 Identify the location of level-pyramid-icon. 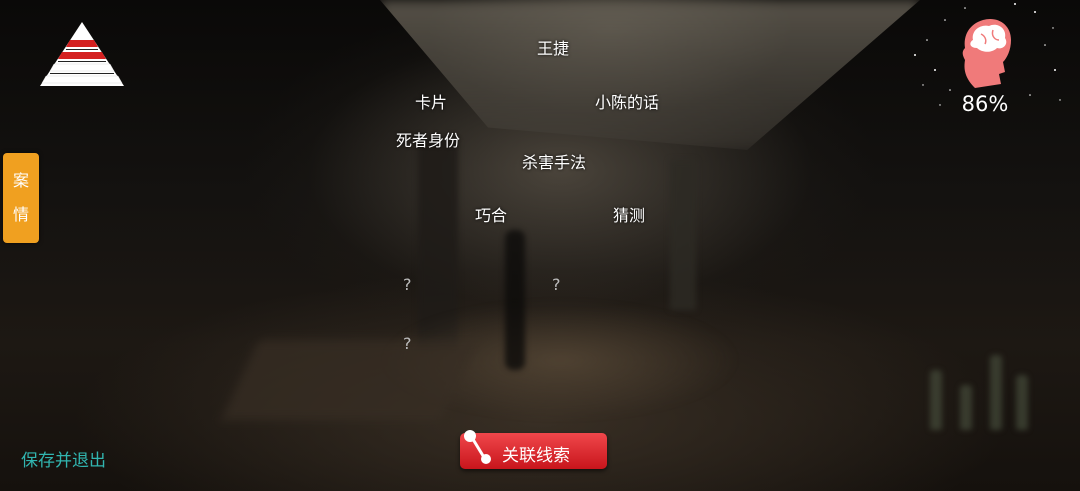
(82, 54).